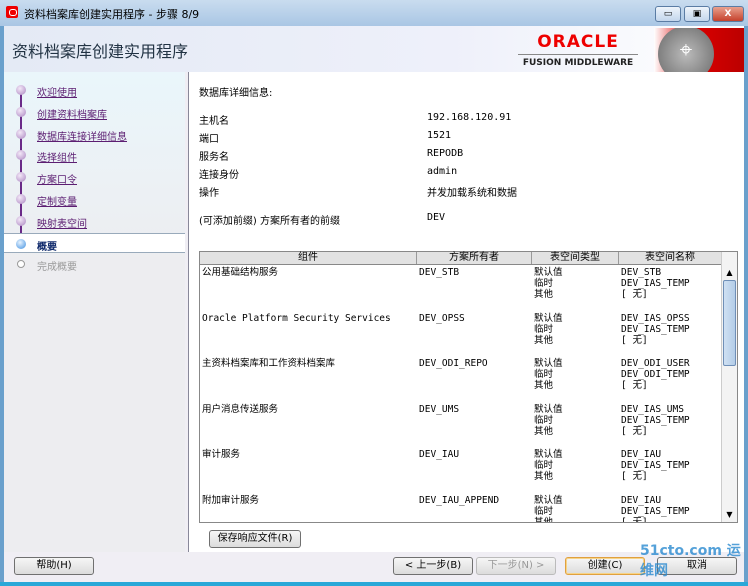 The image size is (748, 586). Describe the element at coordinates (214, 157) in the screenshot. I see `detail-label: 服务名` at that location.